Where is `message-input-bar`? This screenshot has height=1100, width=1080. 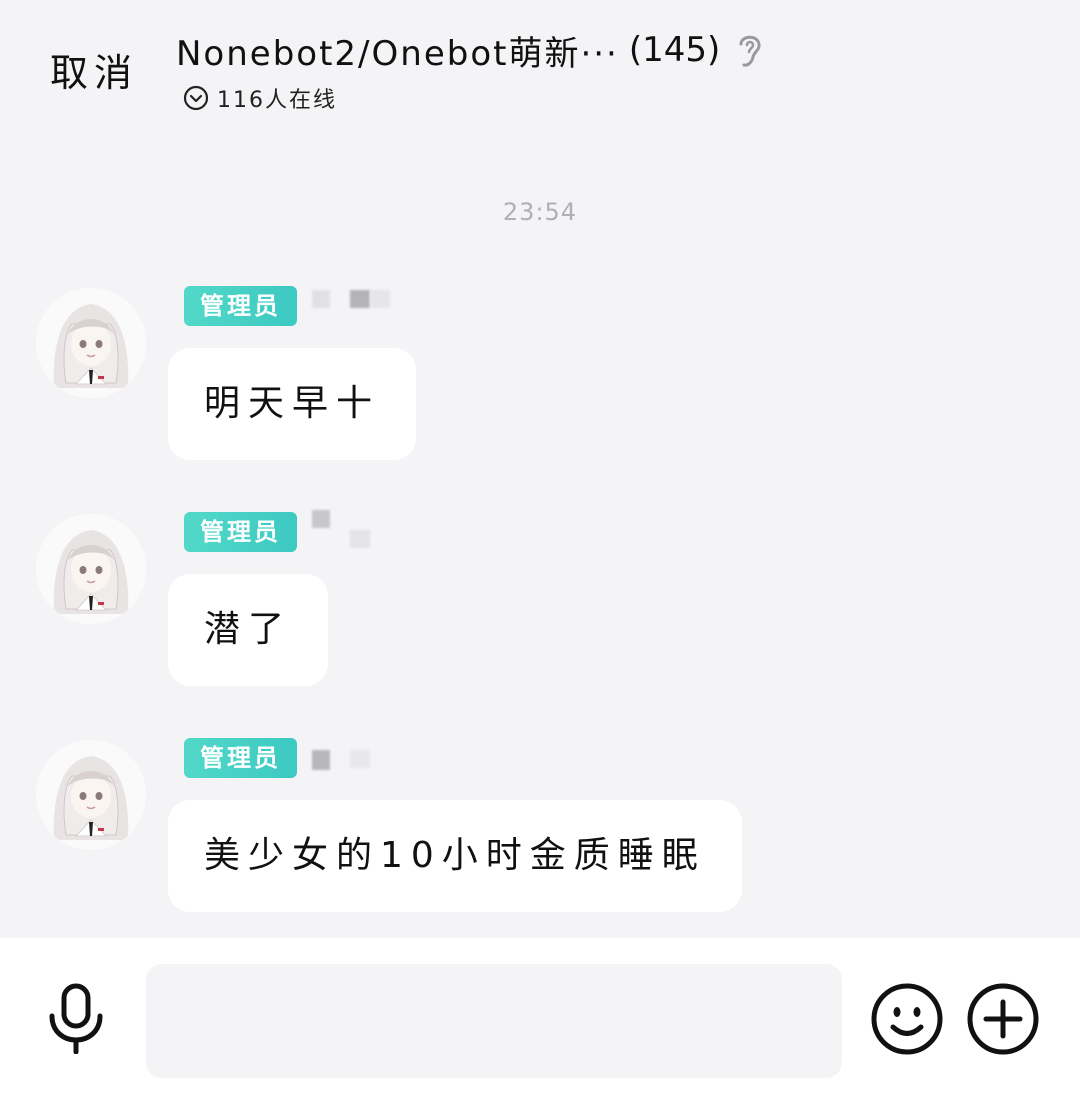 message-input-bar is located at coordinates (540, 1019).